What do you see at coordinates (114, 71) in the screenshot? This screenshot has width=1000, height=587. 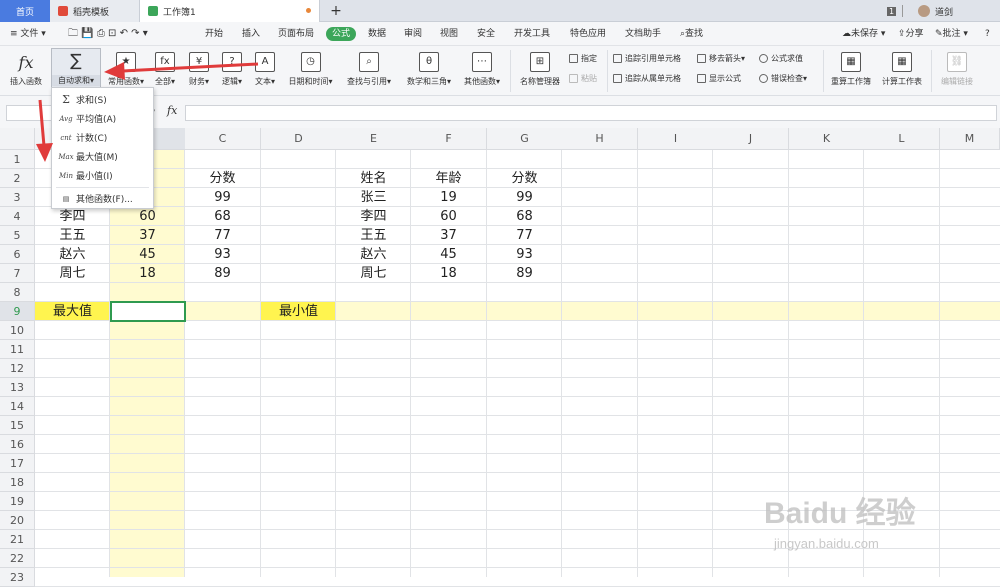 I see `arrow-head-autosum` at bounding box center [114, 71].